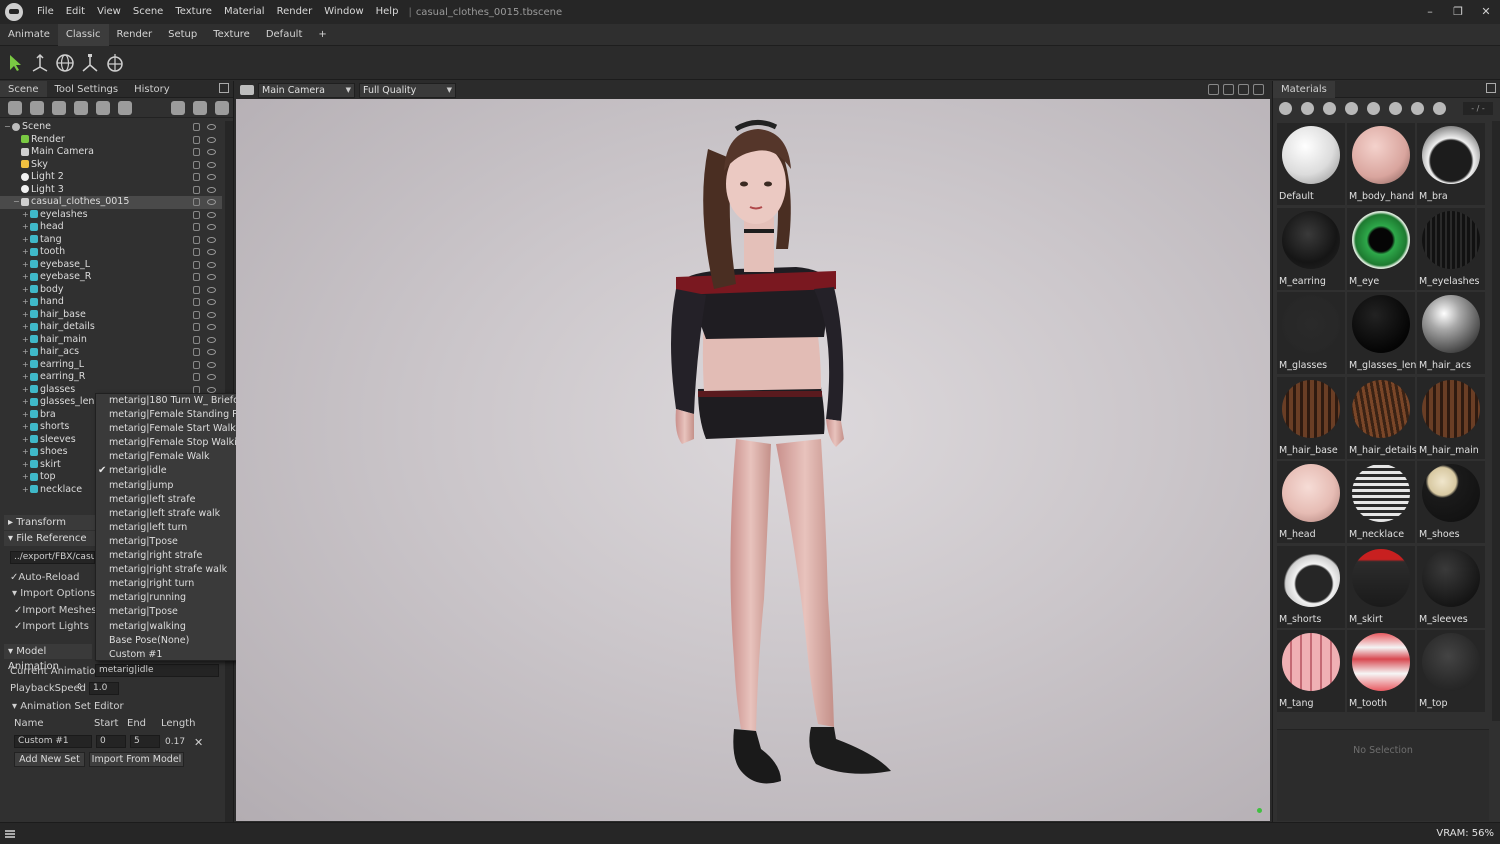 The width and height of the screenshot is (1500, 844). What do you see at coordinates (111, 741) in the screenshot?
I see `anim-set-start-field: 0` at bounding box center [111, 741].